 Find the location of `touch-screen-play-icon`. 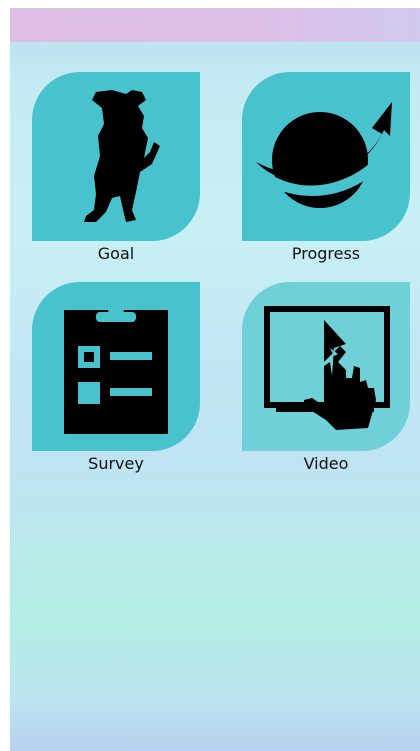

touch-screen-play-icon is located at coordinates (327, 368).